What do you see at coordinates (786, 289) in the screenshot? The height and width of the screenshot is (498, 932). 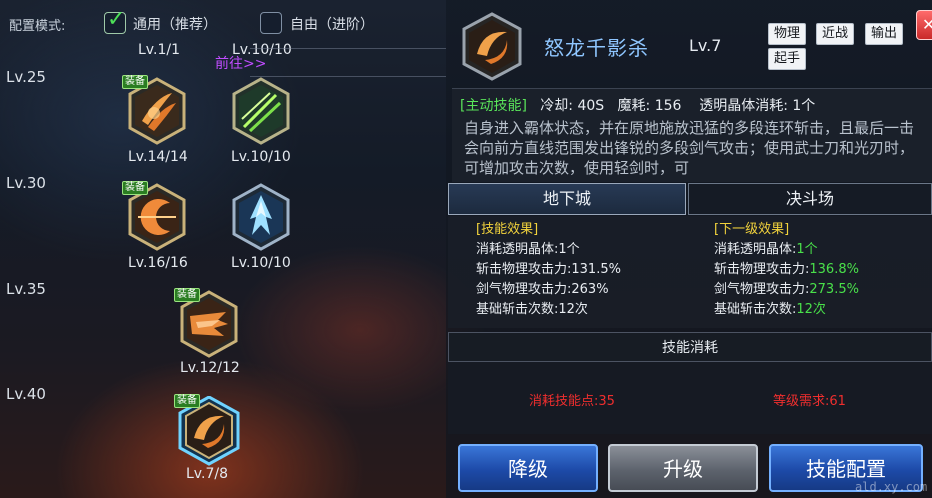 I see `effect-line: 剑气物理攻击力:273.5%` at bounding box center [786, 289].